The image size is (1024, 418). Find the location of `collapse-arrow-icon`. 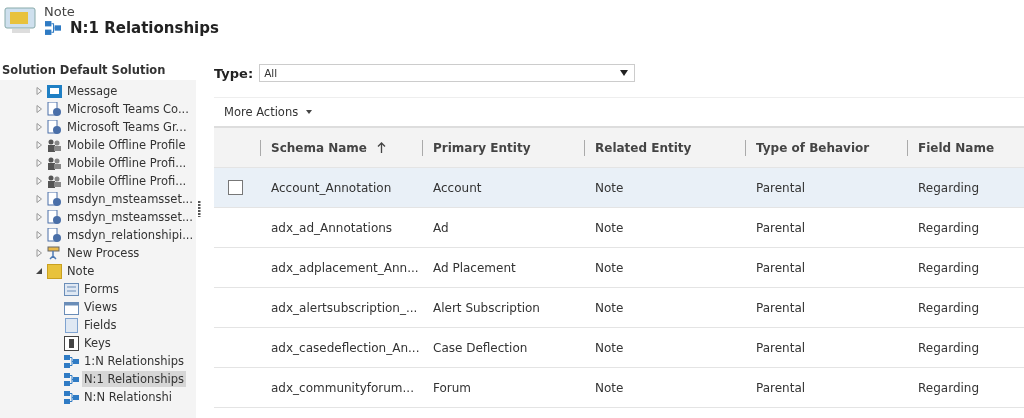

collapse-arrow-icon is located at coordinates (39, 271).